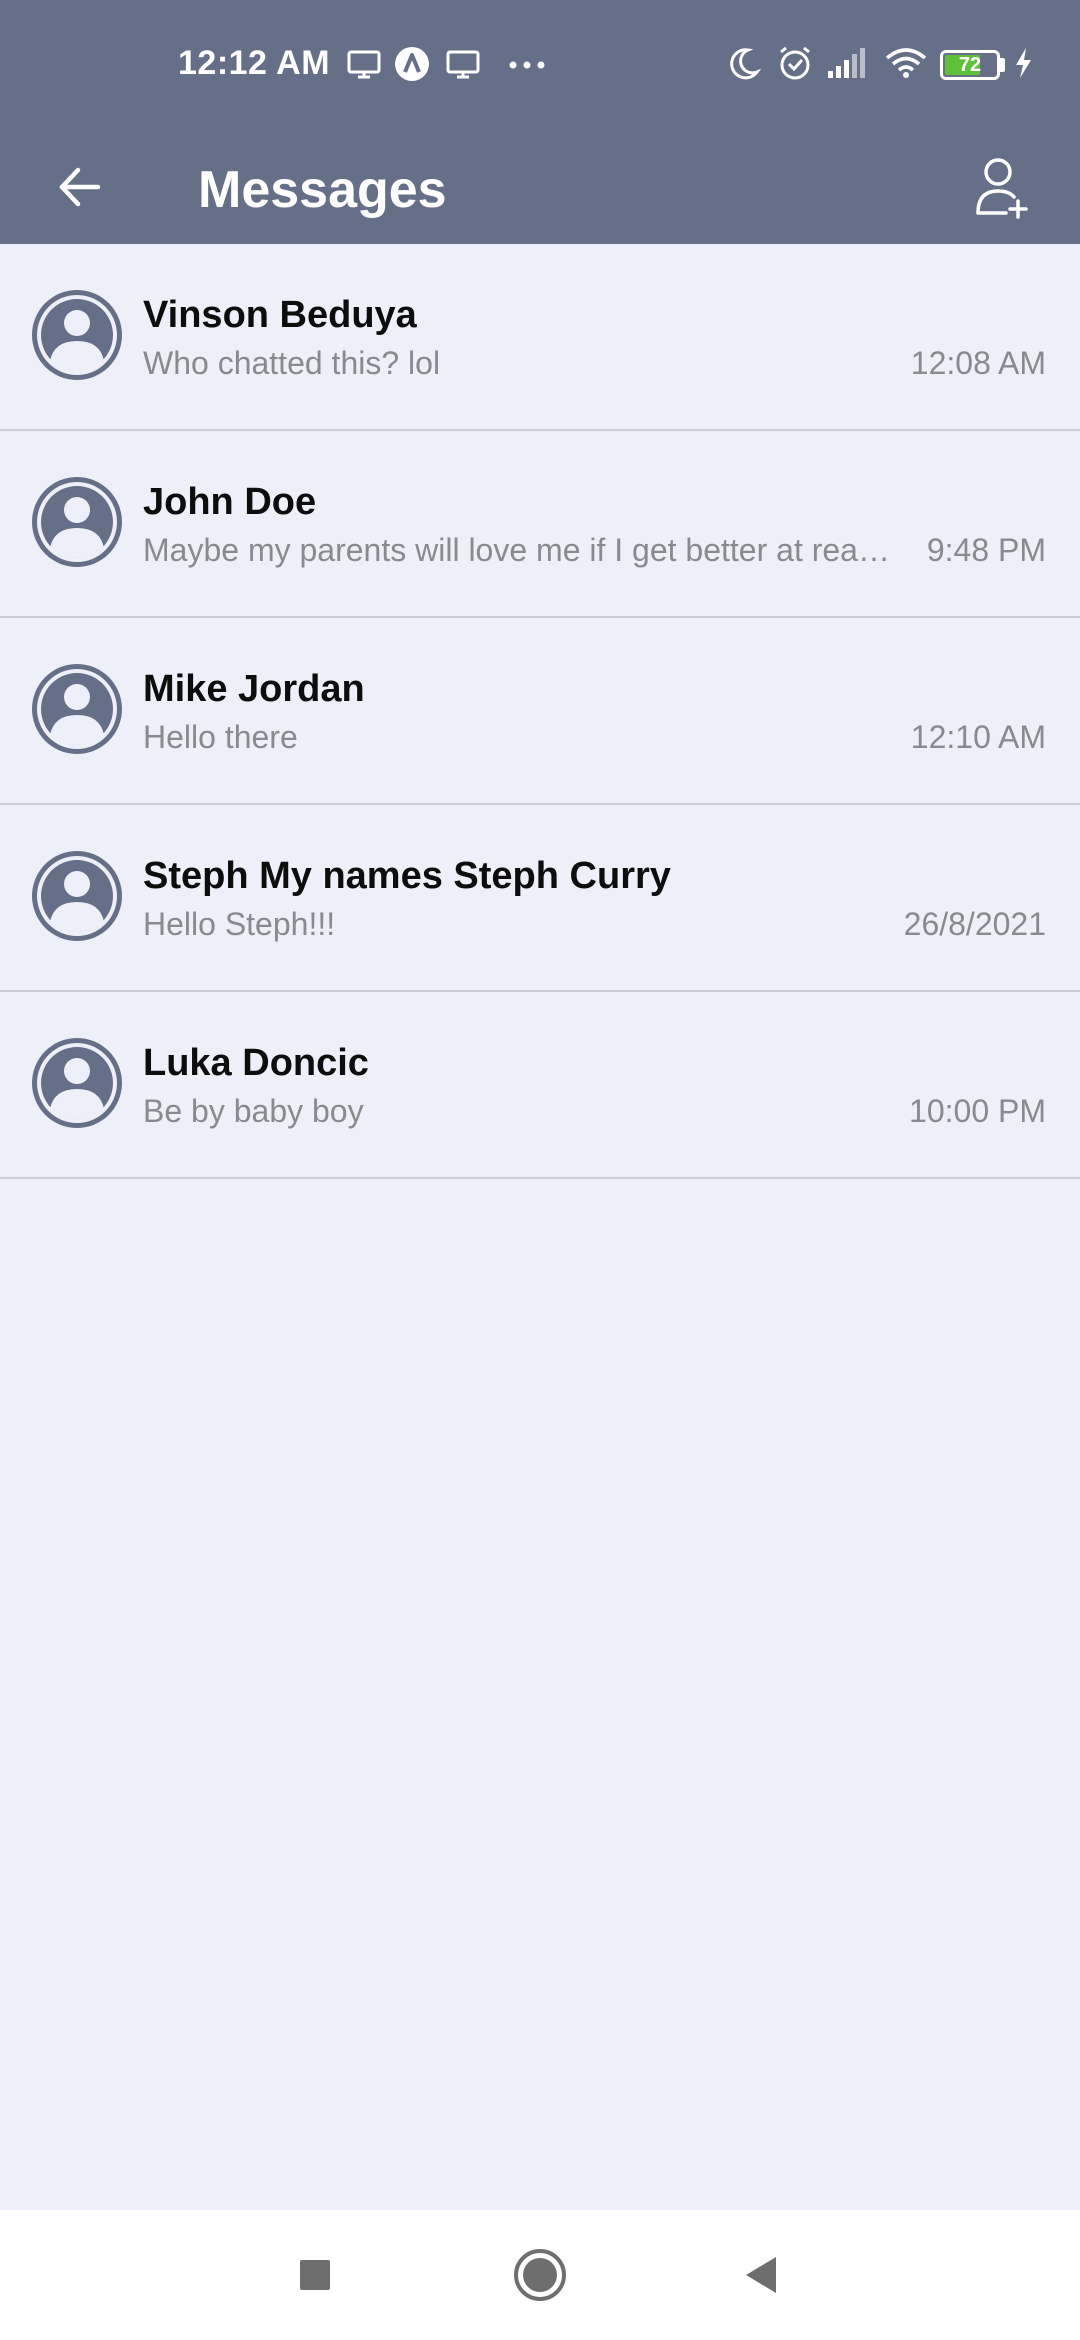 This screenshot has height=2340, width=1080. I want to click on home-button, so click(540, 2275).